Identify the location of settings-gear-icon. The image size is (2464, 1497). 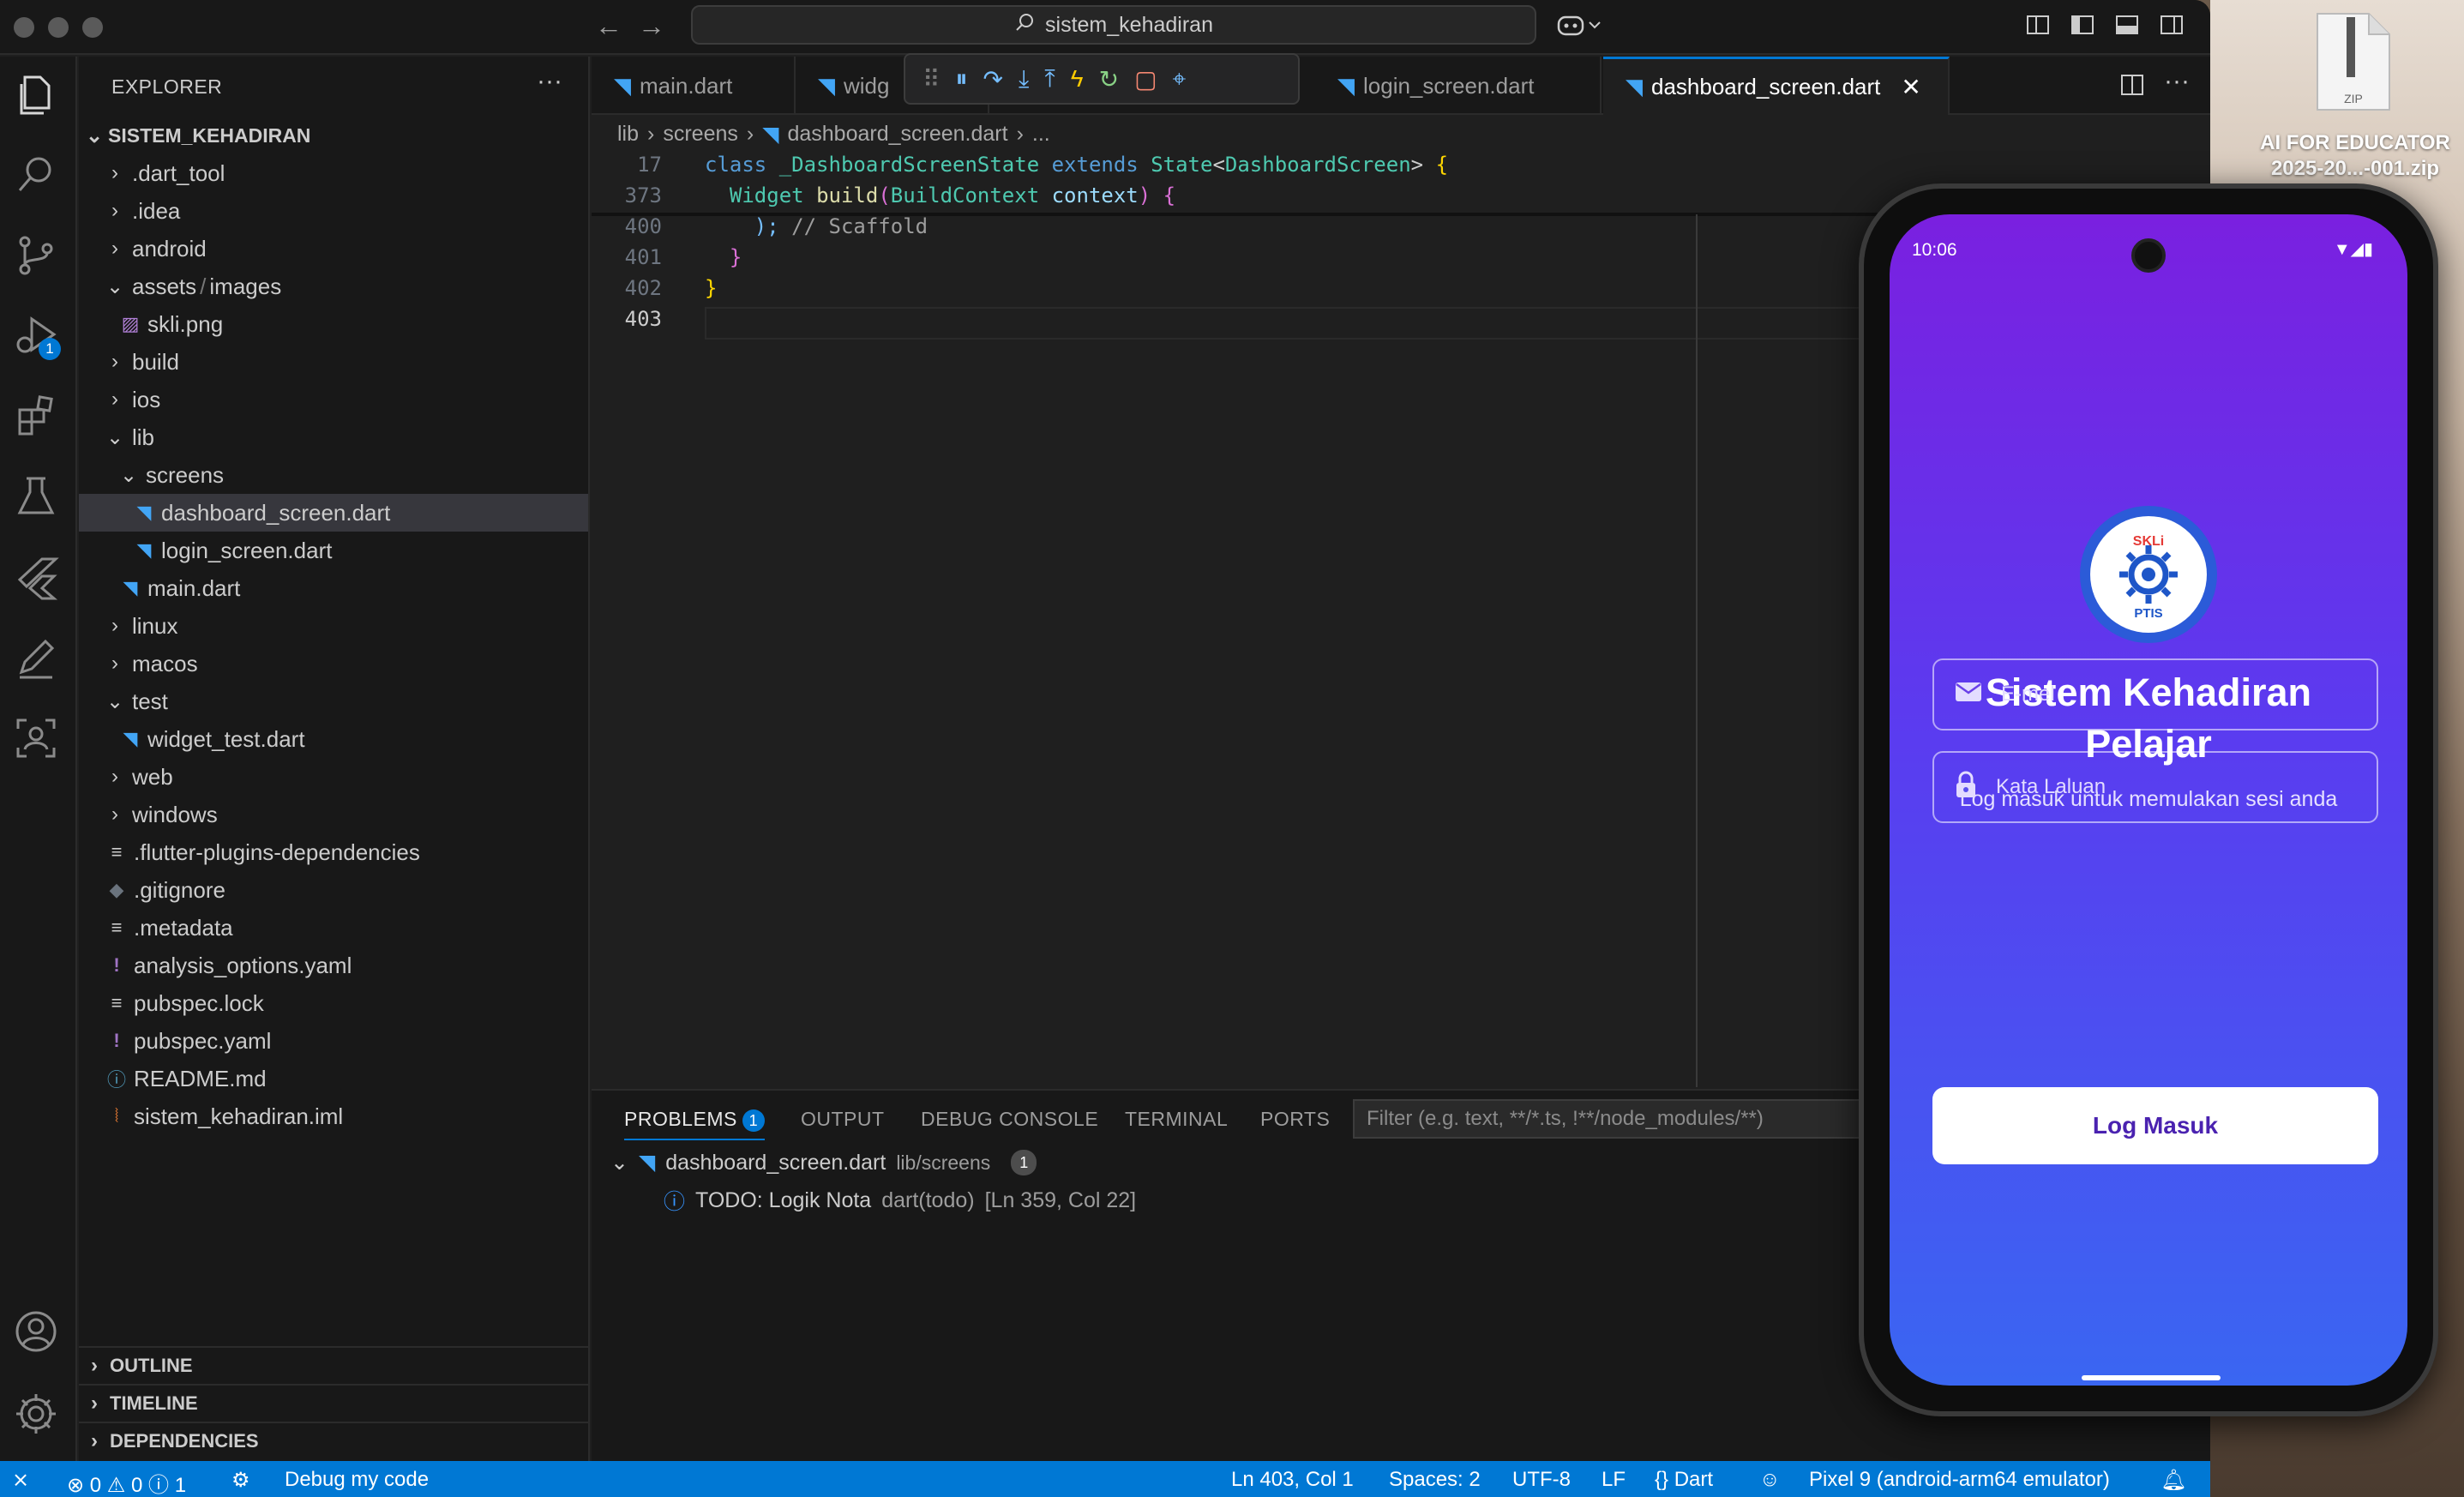
(38, 1416).